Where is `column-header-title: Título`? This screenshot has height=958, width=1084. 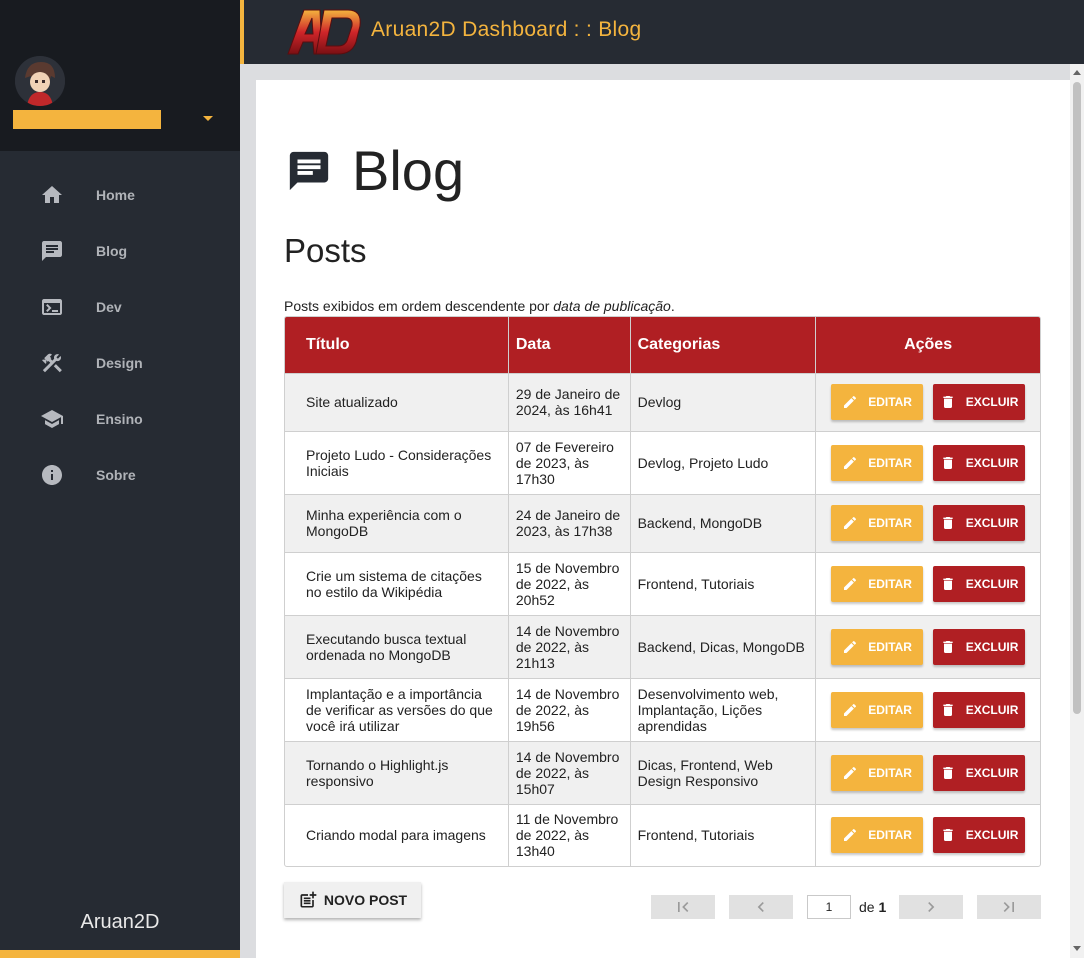 column-header-title: Título is located at coordinates (397, 345).